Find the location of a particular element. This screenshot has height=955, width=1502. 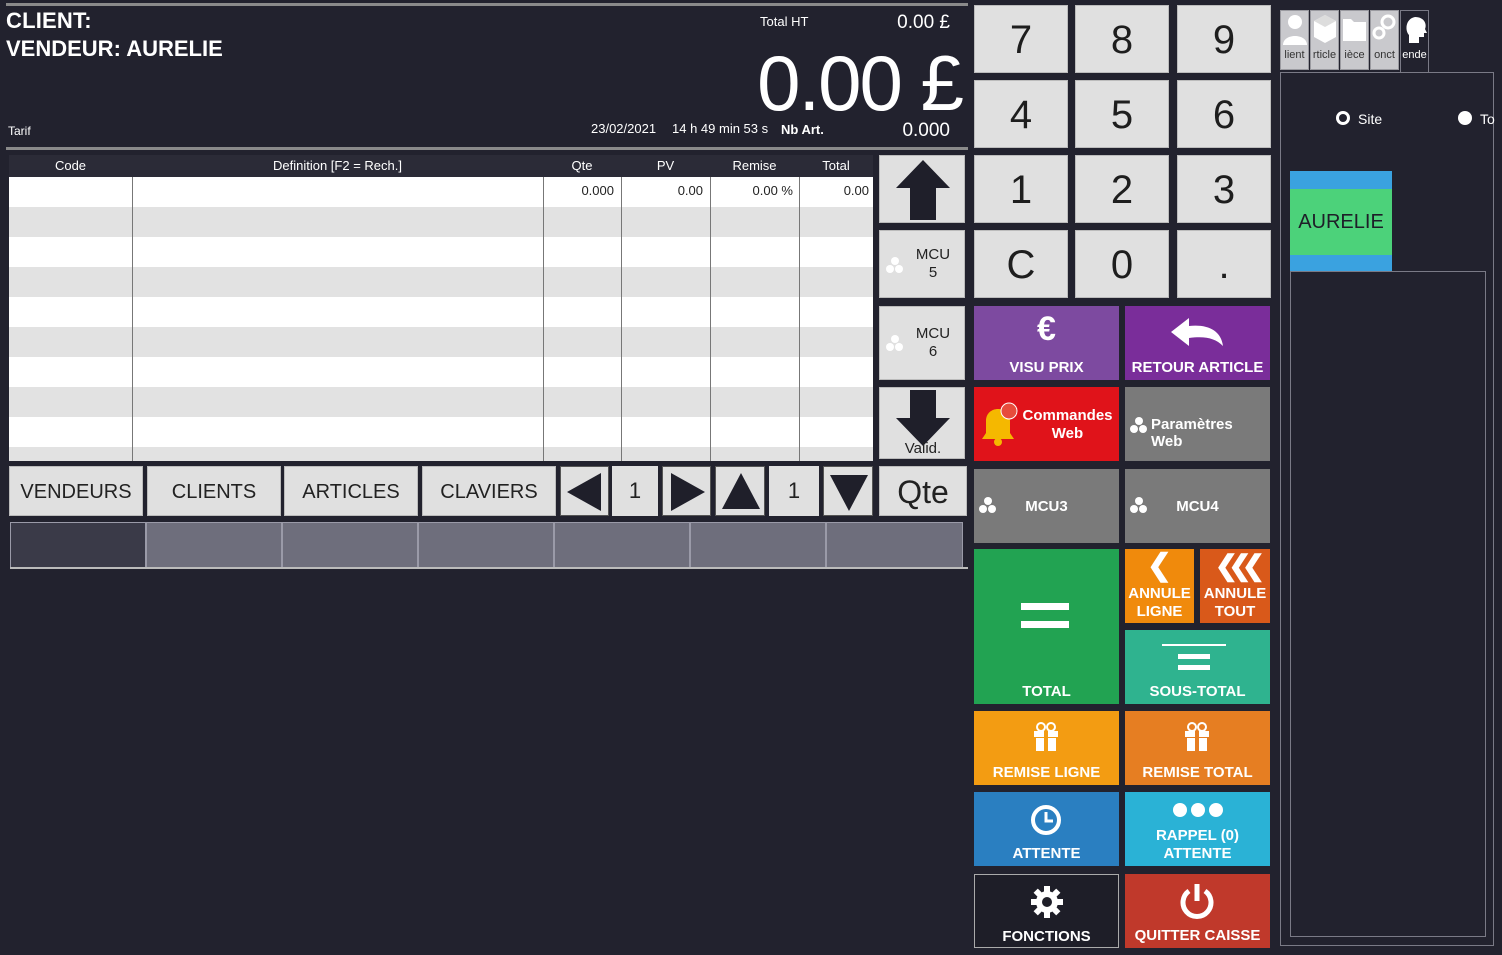

tab-clients: lient is located at coordinates (1294, 40).